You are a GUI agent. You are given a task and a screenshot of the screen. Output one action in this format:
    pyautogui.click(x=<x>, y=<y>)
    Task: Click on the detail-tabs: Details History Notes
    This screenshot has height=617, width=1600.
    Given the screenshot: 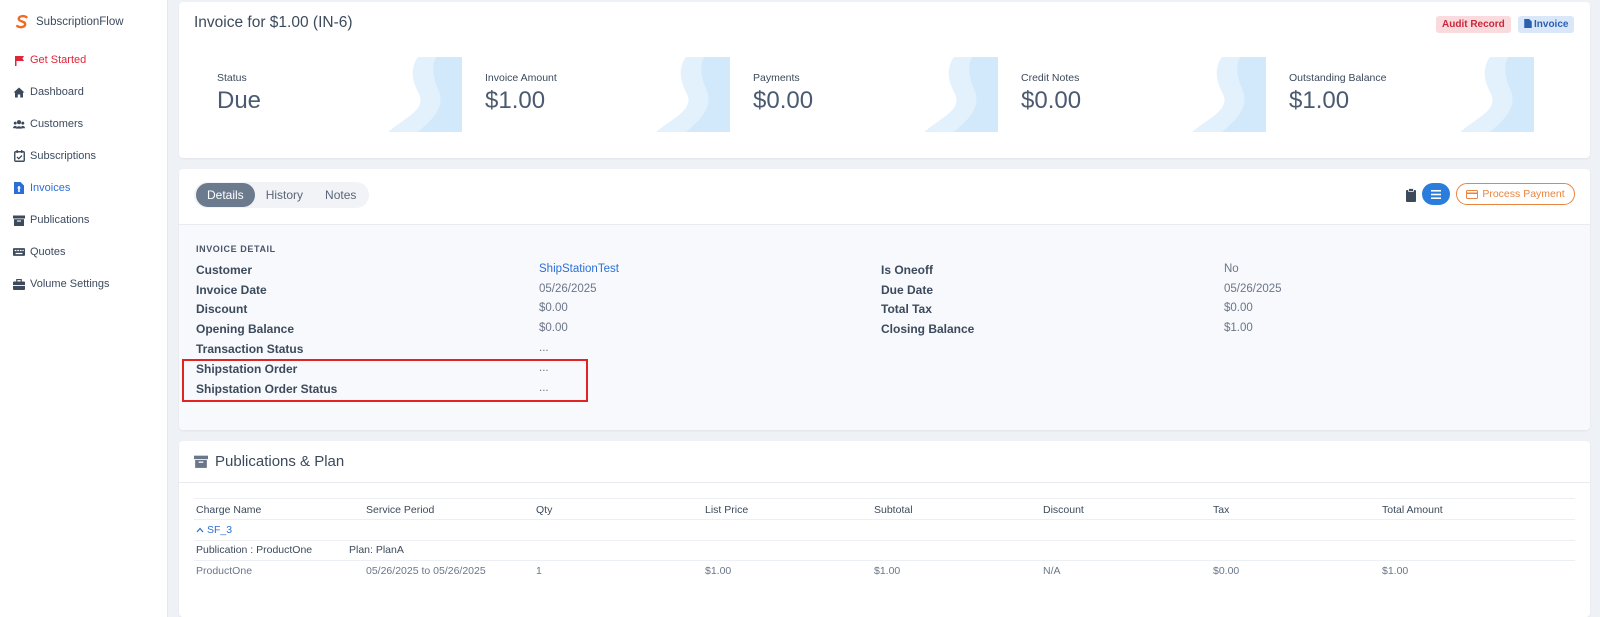 What is the action you would take?
    pyautogui.click(x=282, y=195)
    